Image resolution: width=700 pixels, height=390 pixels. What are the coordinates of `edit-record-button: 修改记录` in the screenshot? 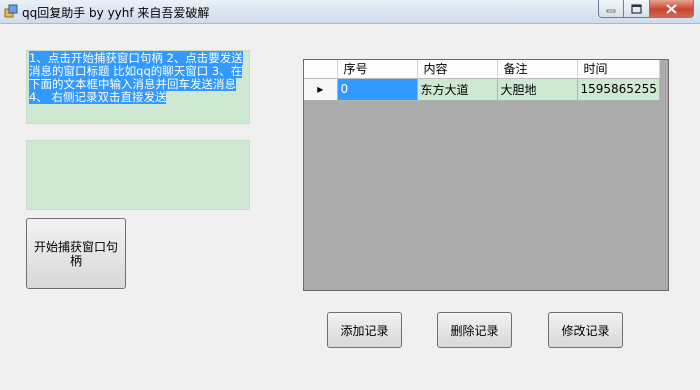 It's located at (585, 330).